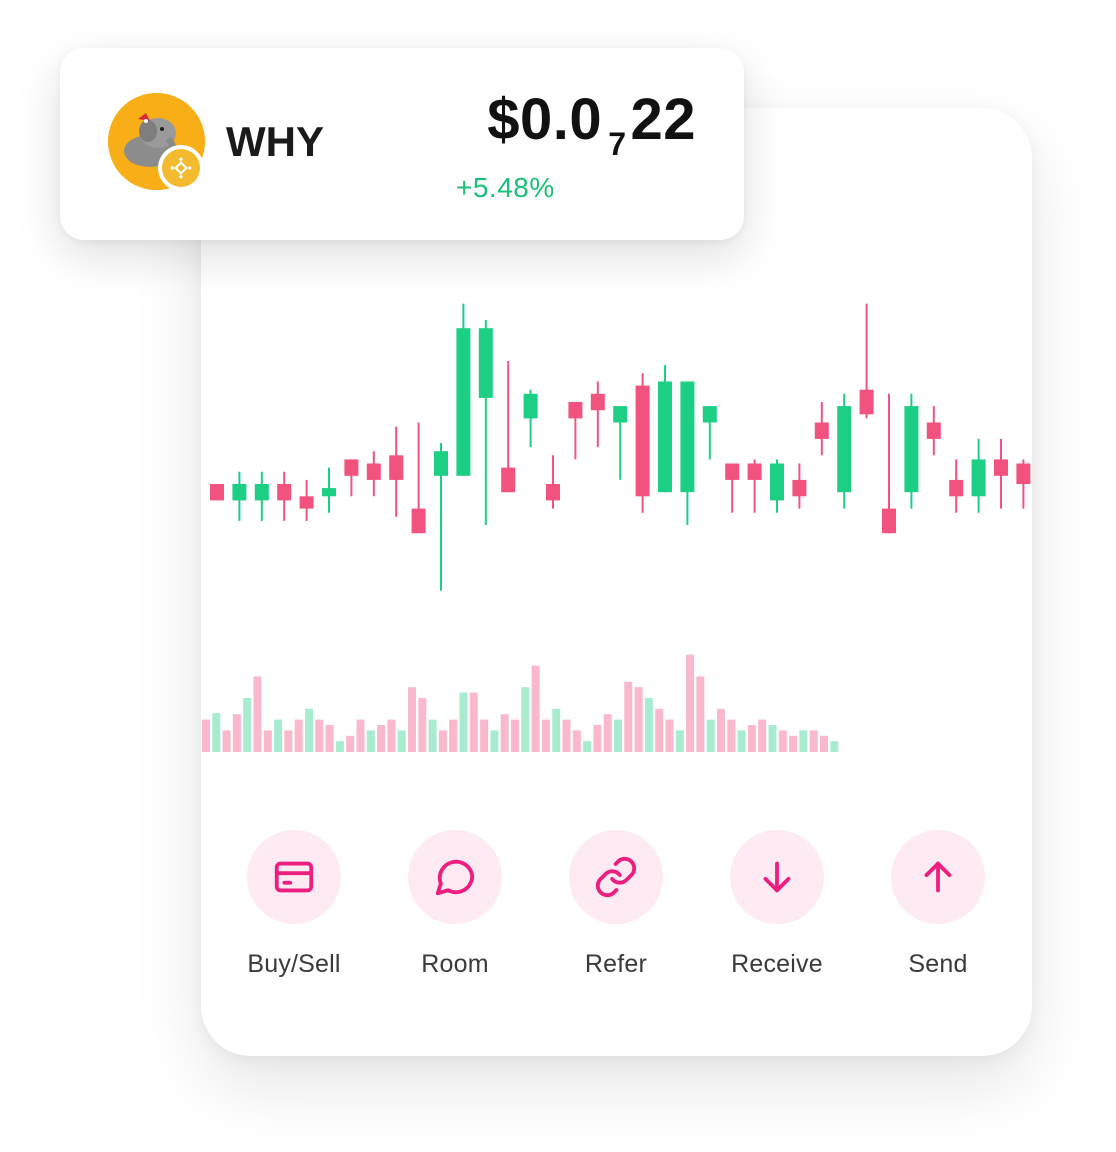 The height and width of the screenshot is (1152, 1116). I want to click on token-header-card: WHY $0.0 722 +5.48%, so click(402, 144).